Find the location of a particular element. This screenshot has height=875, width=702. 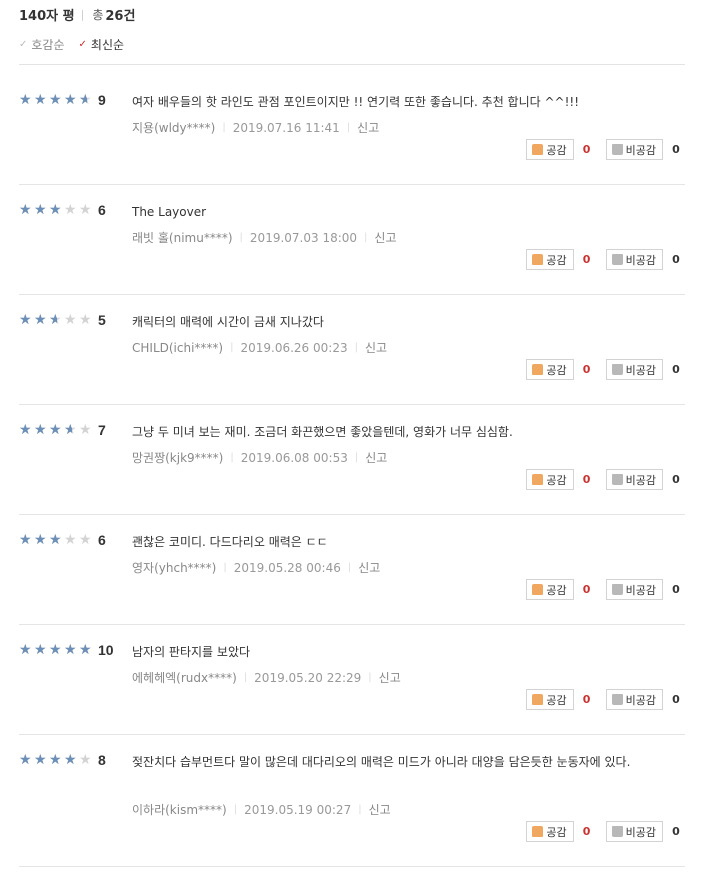

rating: ★★★★★★★★★★ 5 is located at coordinates (62, 320).